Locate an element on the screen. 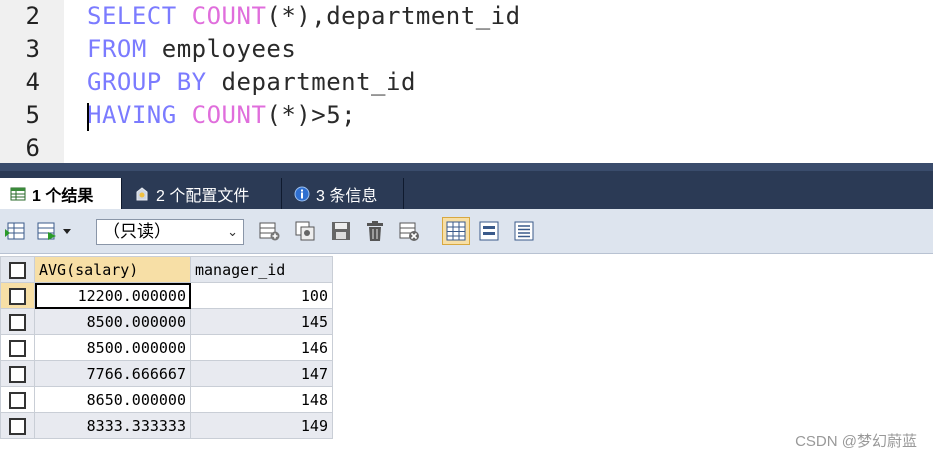 This screenshot has height=459, width=933. result-mode-select: （只读） ⌄ is located at coordinates (170, 232).